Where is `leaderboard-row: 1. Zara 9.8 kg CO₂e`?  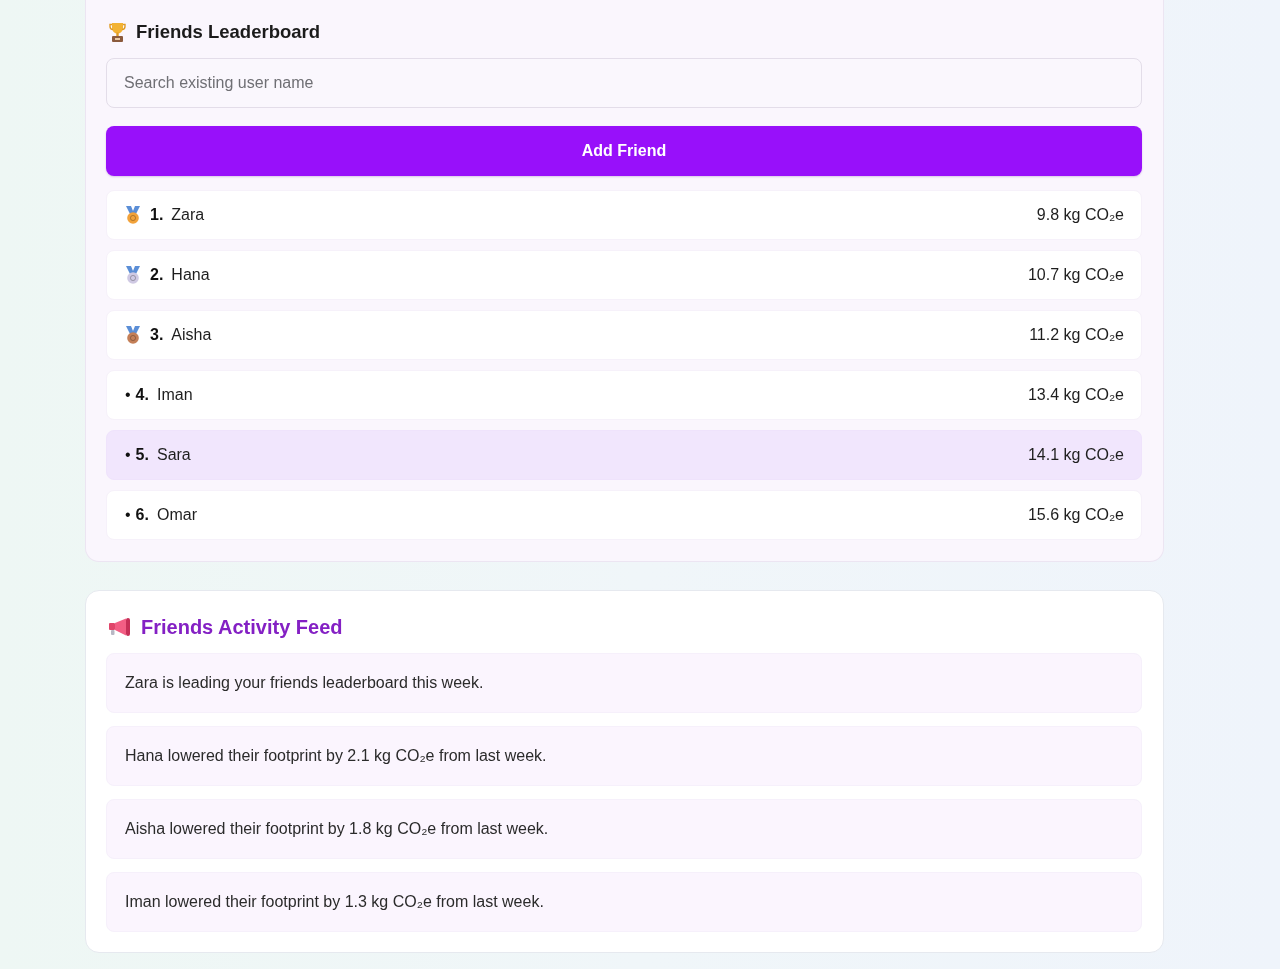 leaderboard-row: 1. Zara 9.8 kg CO₂e is located at coordinates (624, 215).